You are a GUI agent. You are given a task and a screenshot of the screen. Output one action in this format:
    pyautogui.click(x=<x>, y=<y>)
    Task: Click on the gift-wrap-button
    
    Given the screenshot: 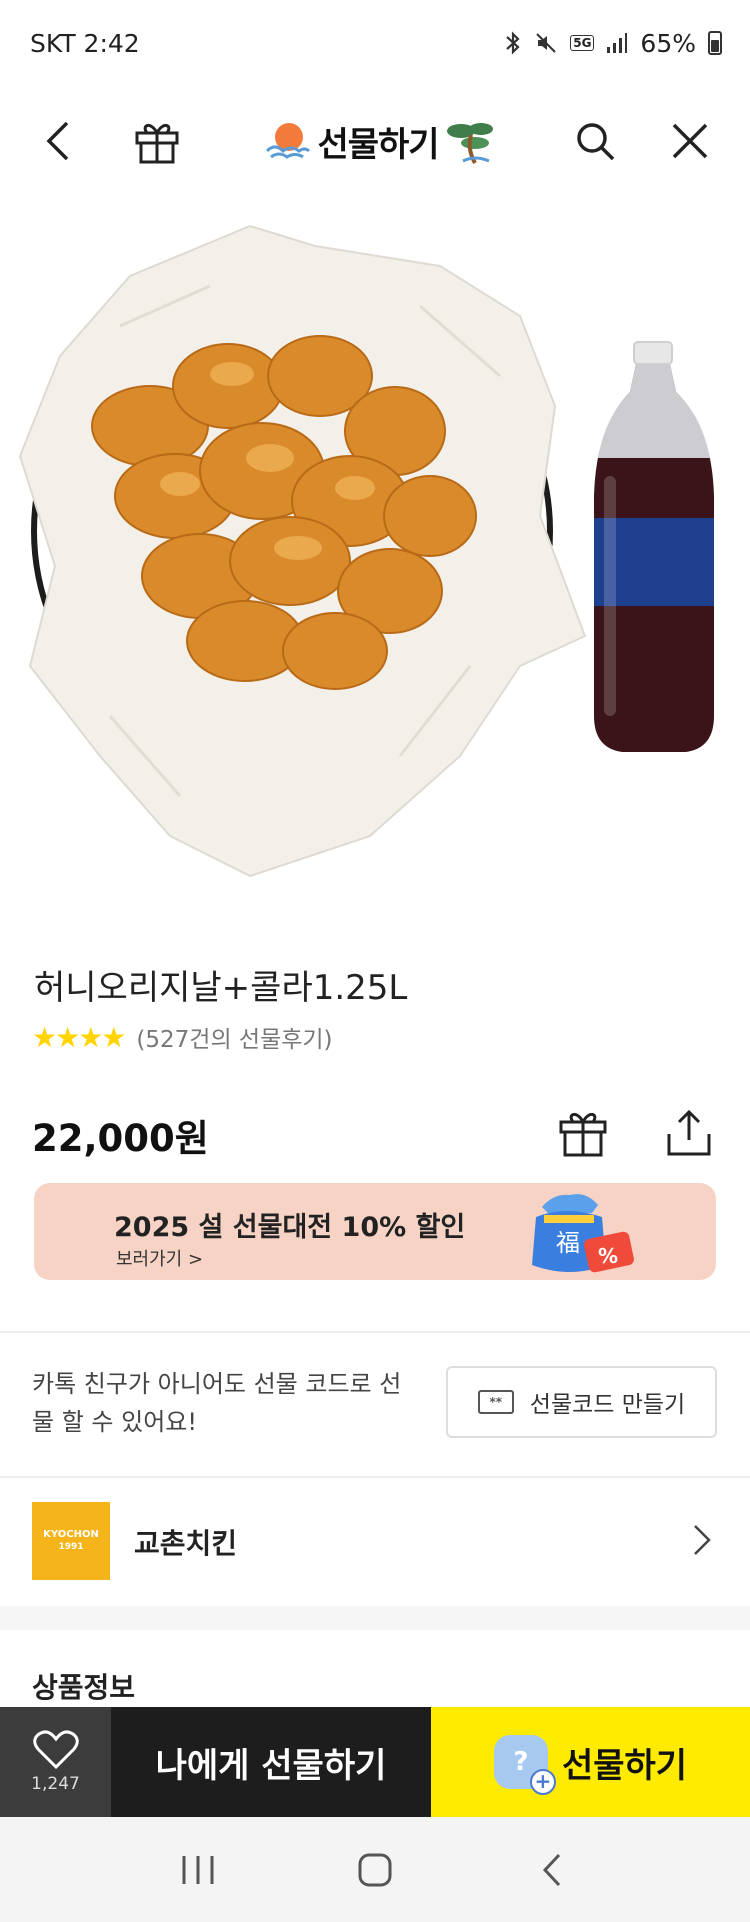 What is the action you would take?
    pyautogui.click(x=583, y=1133)
    